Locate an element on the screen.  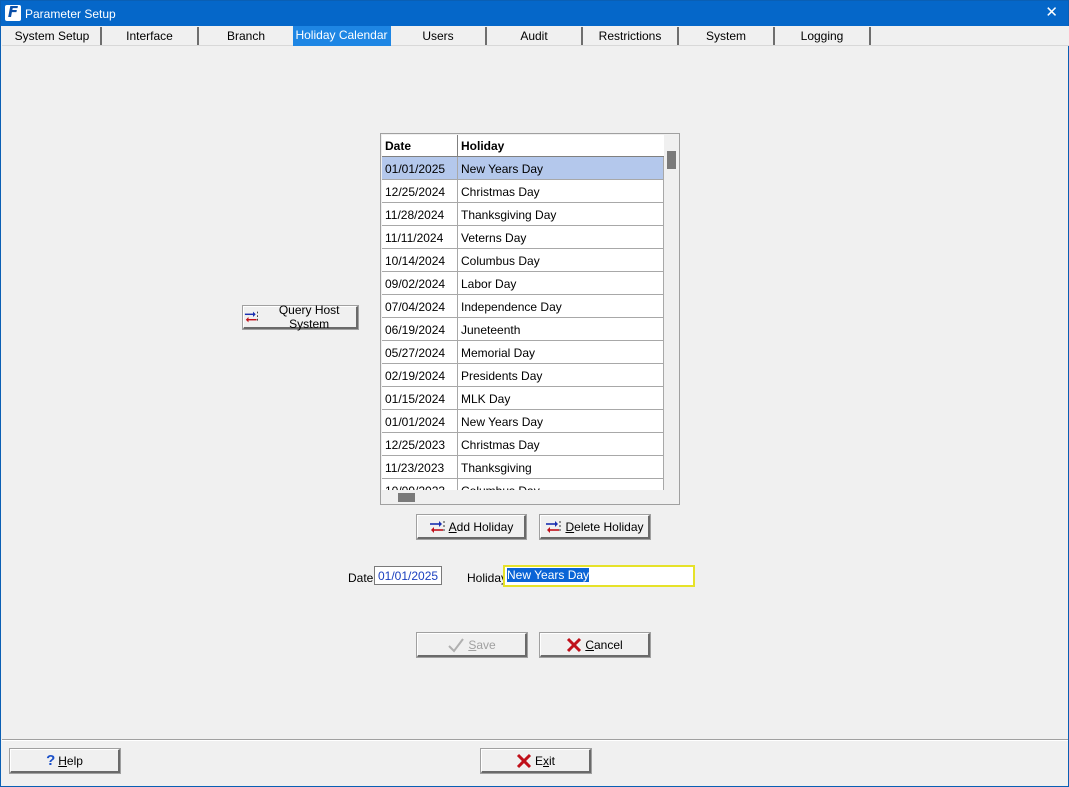
holiday-field-text: New Years Day is located at coordinates (548, 575).